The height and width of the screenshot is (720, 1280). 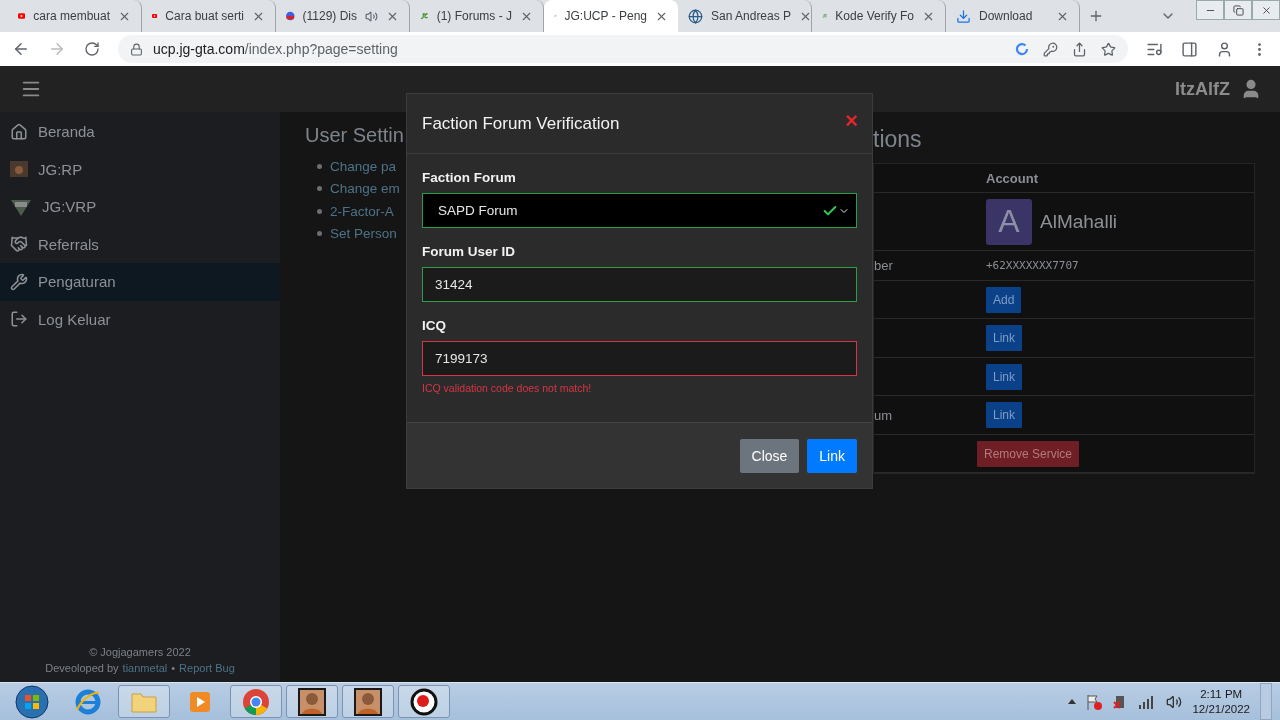 What do you see at coordinates (507, 388) in the screenshot?
I see `error-message: ICQ validation code does not match!` at bounding box center [507, 388].